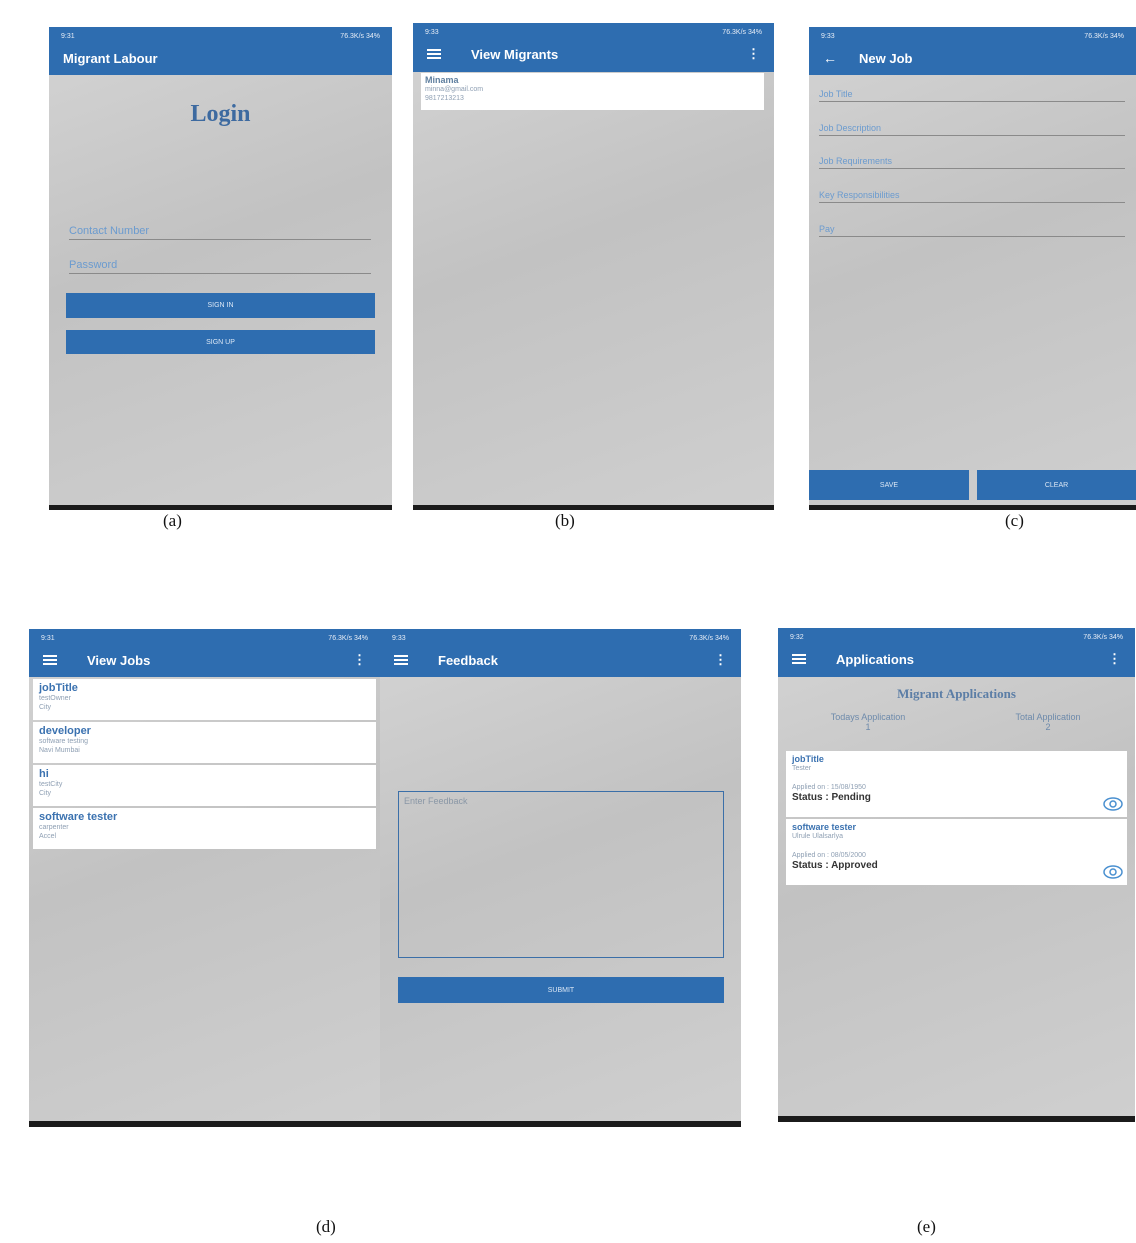 The width and height of the screenshot is (1136, 1243). I want to click on total-application-stat: Total Application 2, so click(1048, 722).